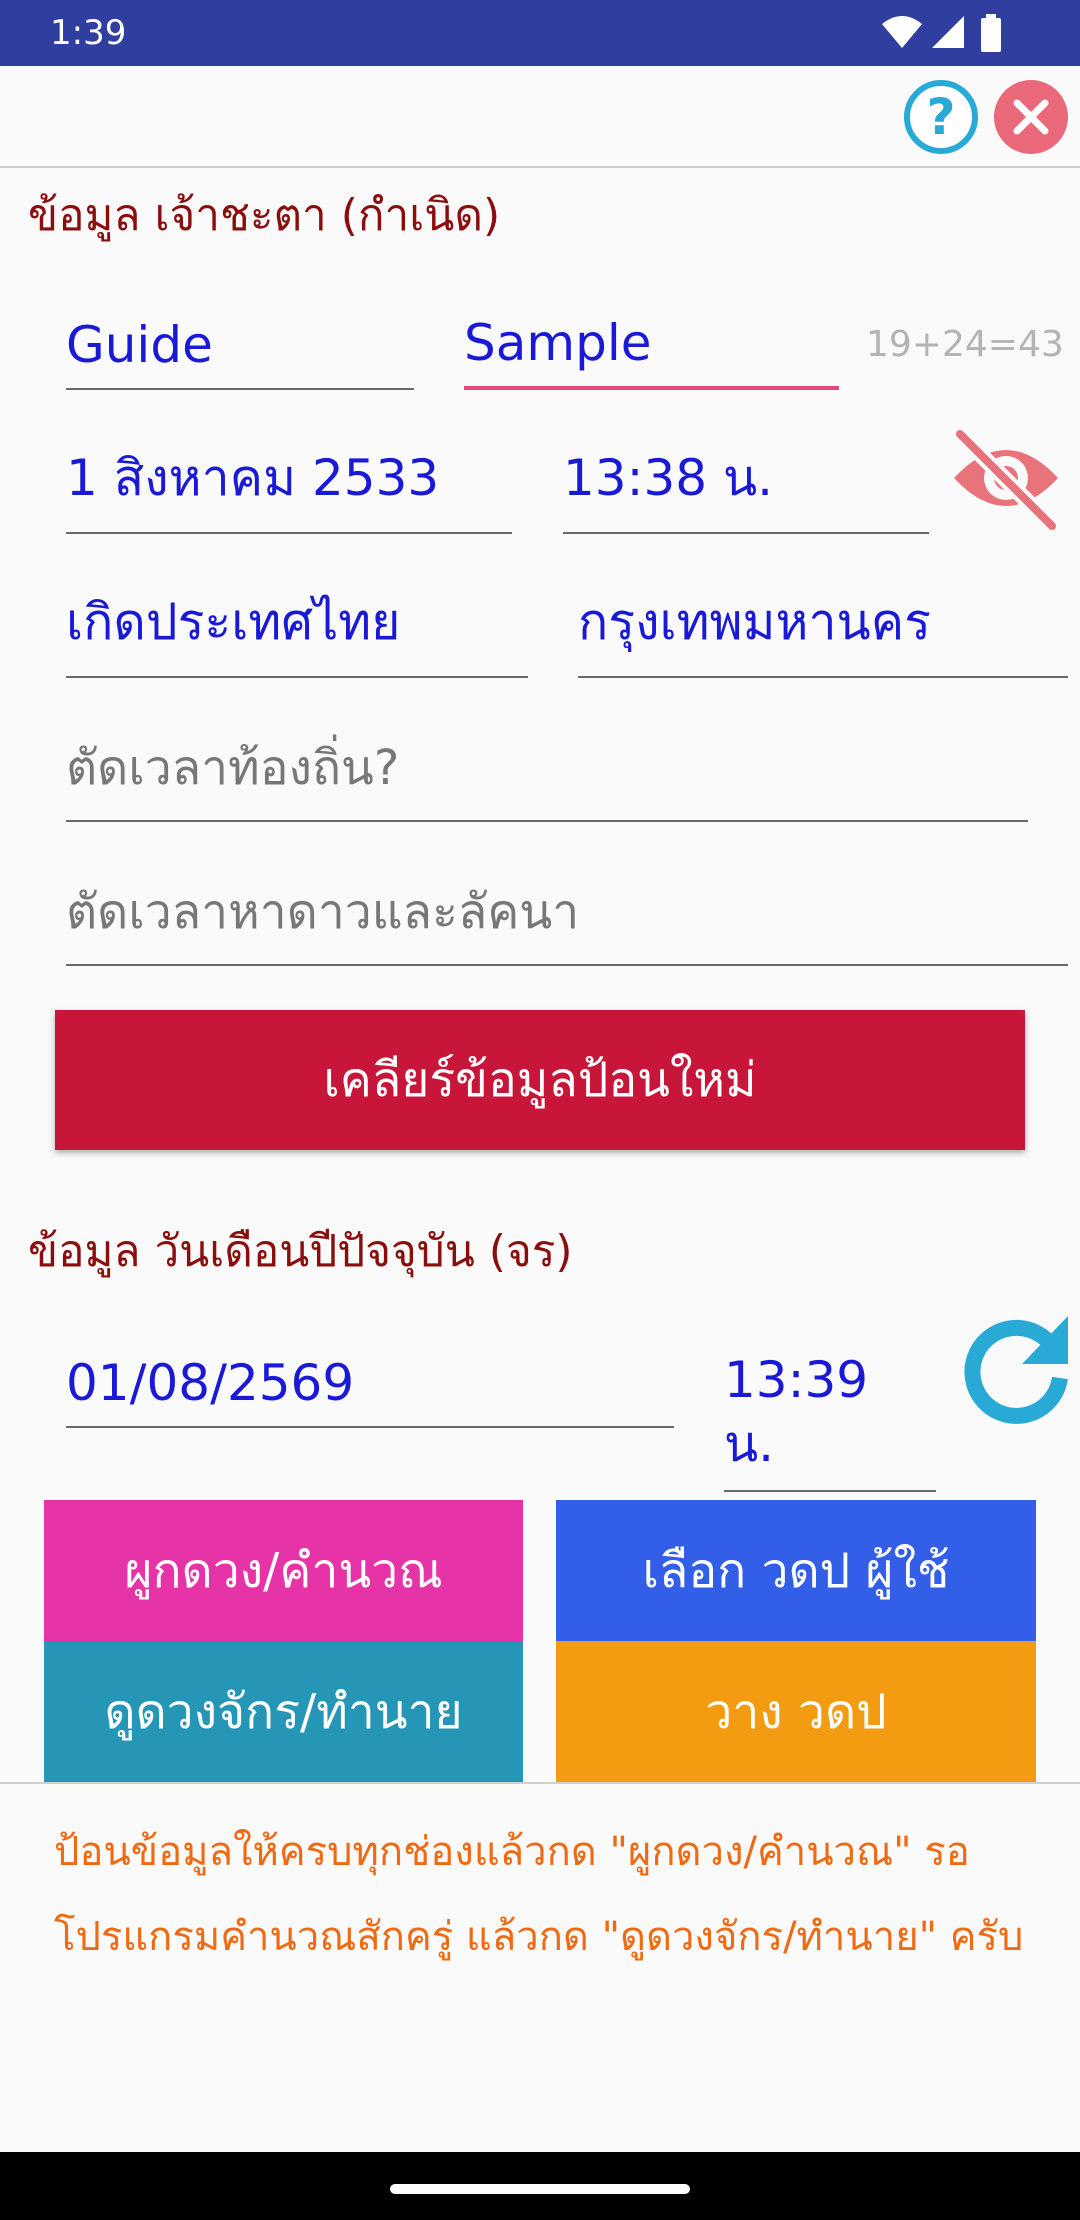 The height and width of the screenshot is (2220, 1080). Describe the element at coordinates (540, 1080) in the screenshot. I see `clear-button: เคลียร์ข้อมูลป้อนใหม่` at that location.